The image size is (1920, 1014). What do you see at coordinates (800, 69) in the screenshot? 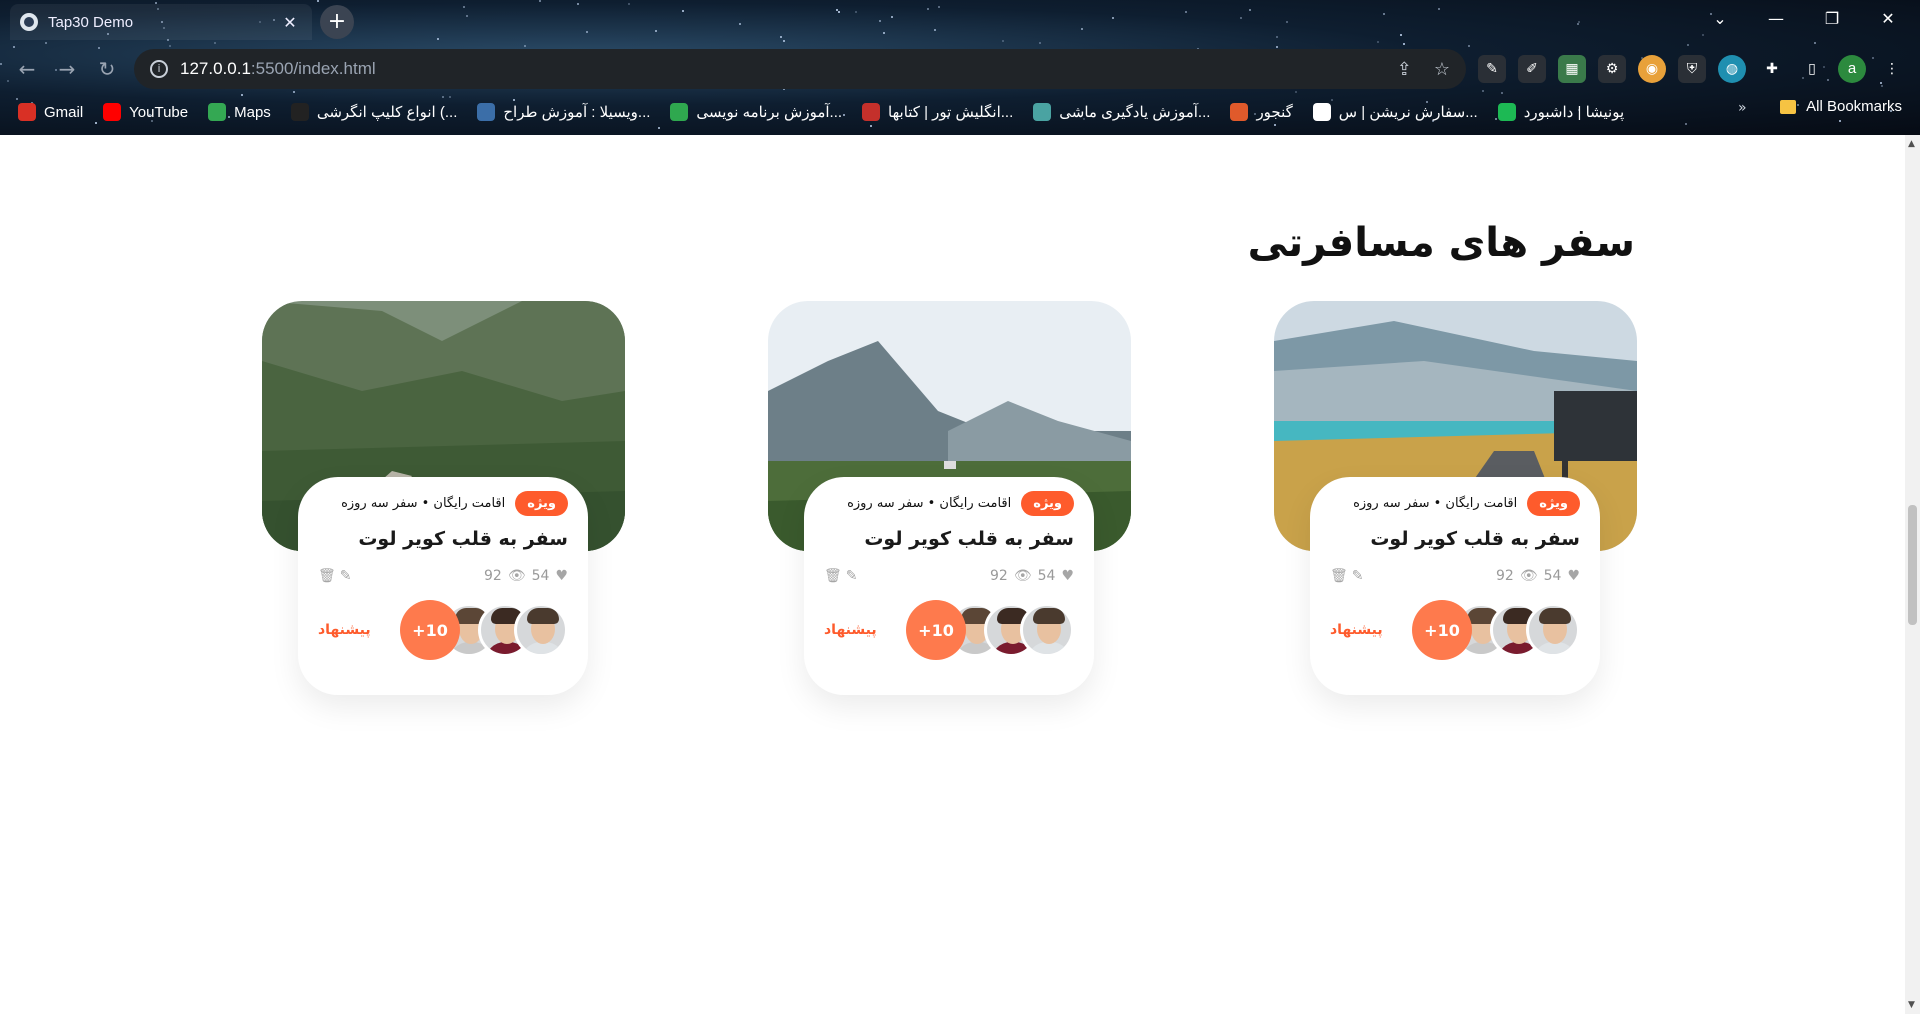
I see `address-bar: i 127.0.0.1 :5500/index.html ⇪ ☆` at bounding box center [800, 69].